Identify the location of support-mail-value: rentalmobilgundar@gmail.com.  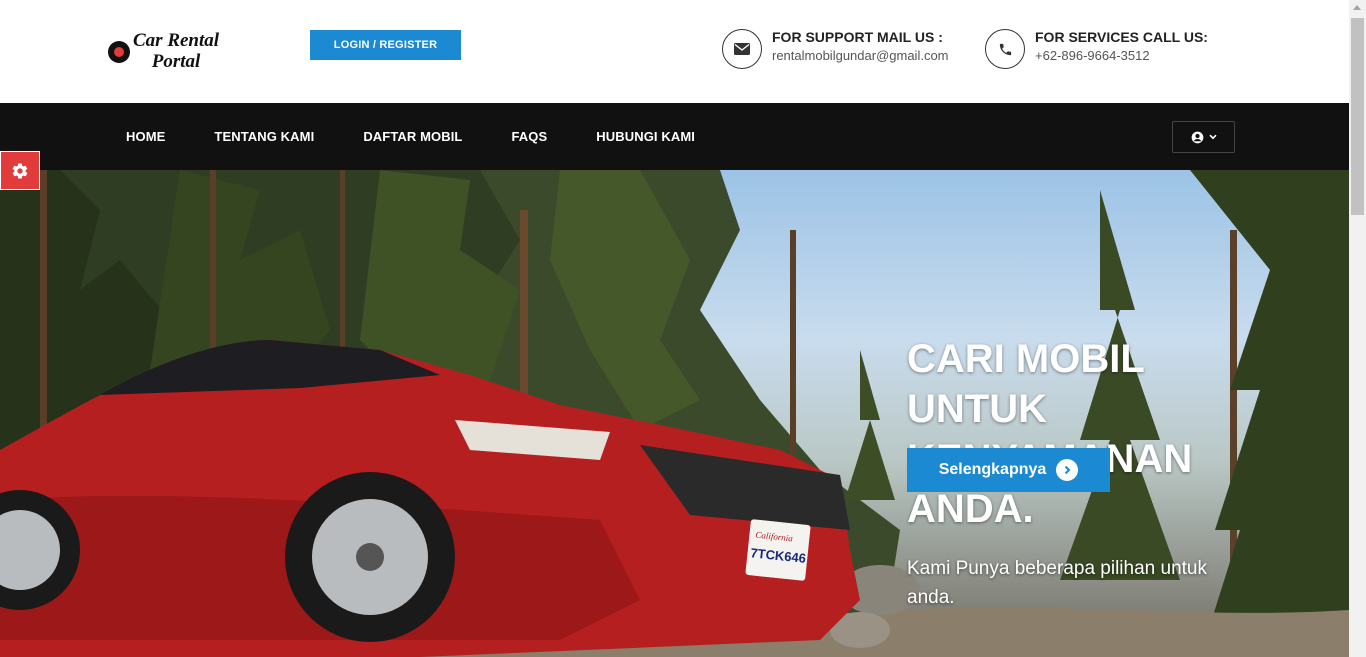
(860, 56).